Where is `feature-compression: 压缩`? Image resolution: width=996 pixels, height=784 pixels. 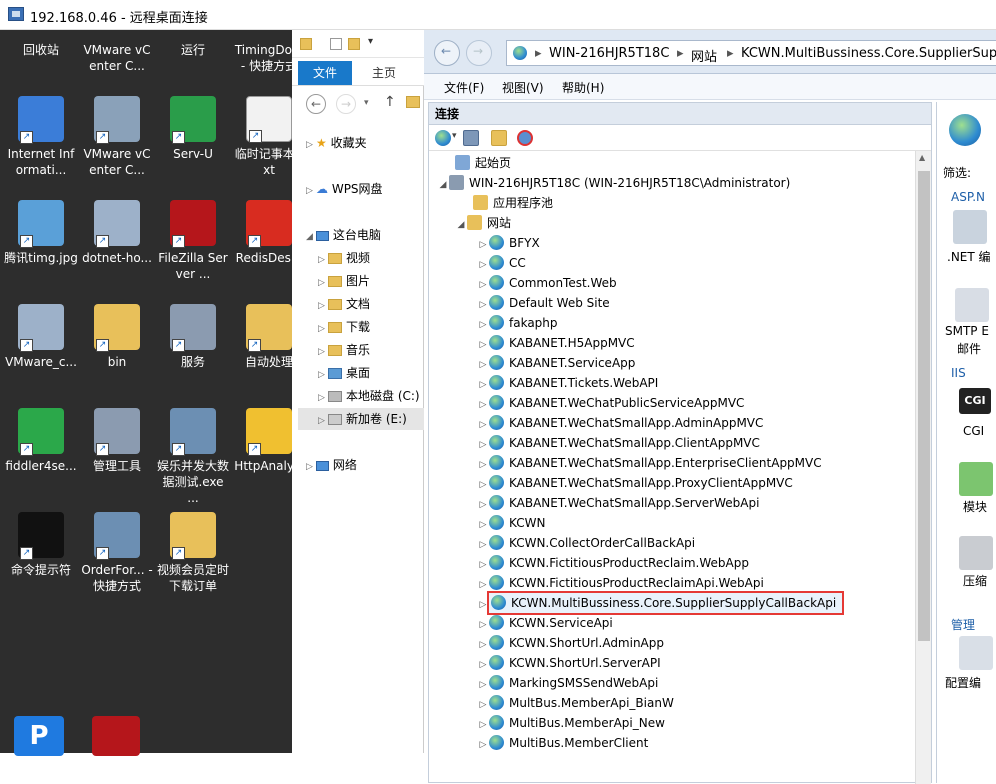
feature-compression: 压缩 is located at coordinates (975, 580).